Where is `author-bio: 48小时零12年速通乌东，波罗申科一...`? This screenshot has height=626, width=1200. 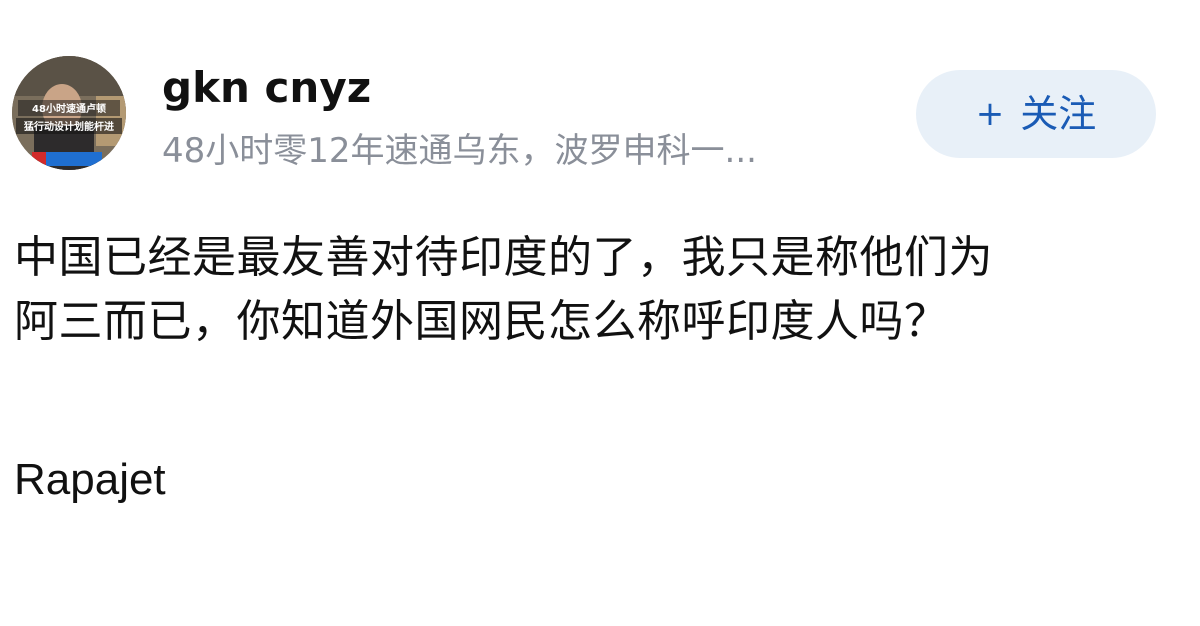 author-bio: 48小时零12年速通乌东，波罗申科一... is located at coordinates (459, 151).